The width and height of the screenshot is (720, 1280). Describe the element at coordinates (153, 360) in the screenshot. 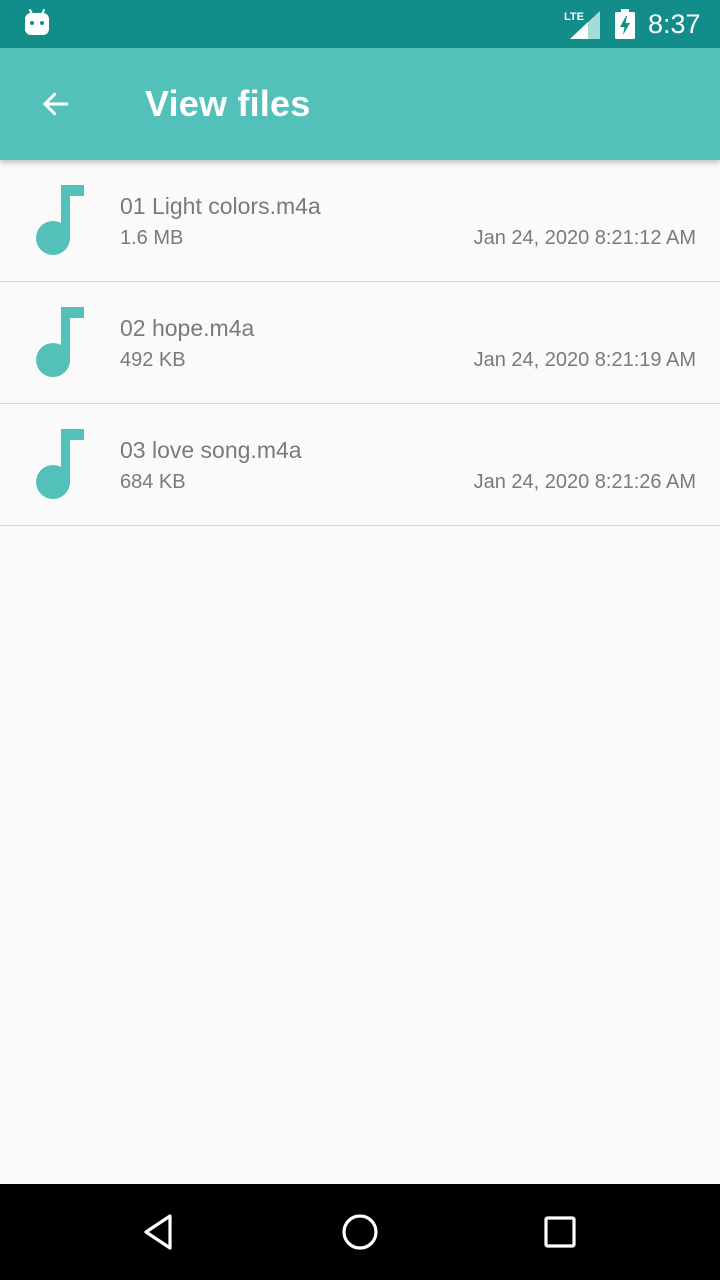

I see `file-size: 492 KB` at that location.